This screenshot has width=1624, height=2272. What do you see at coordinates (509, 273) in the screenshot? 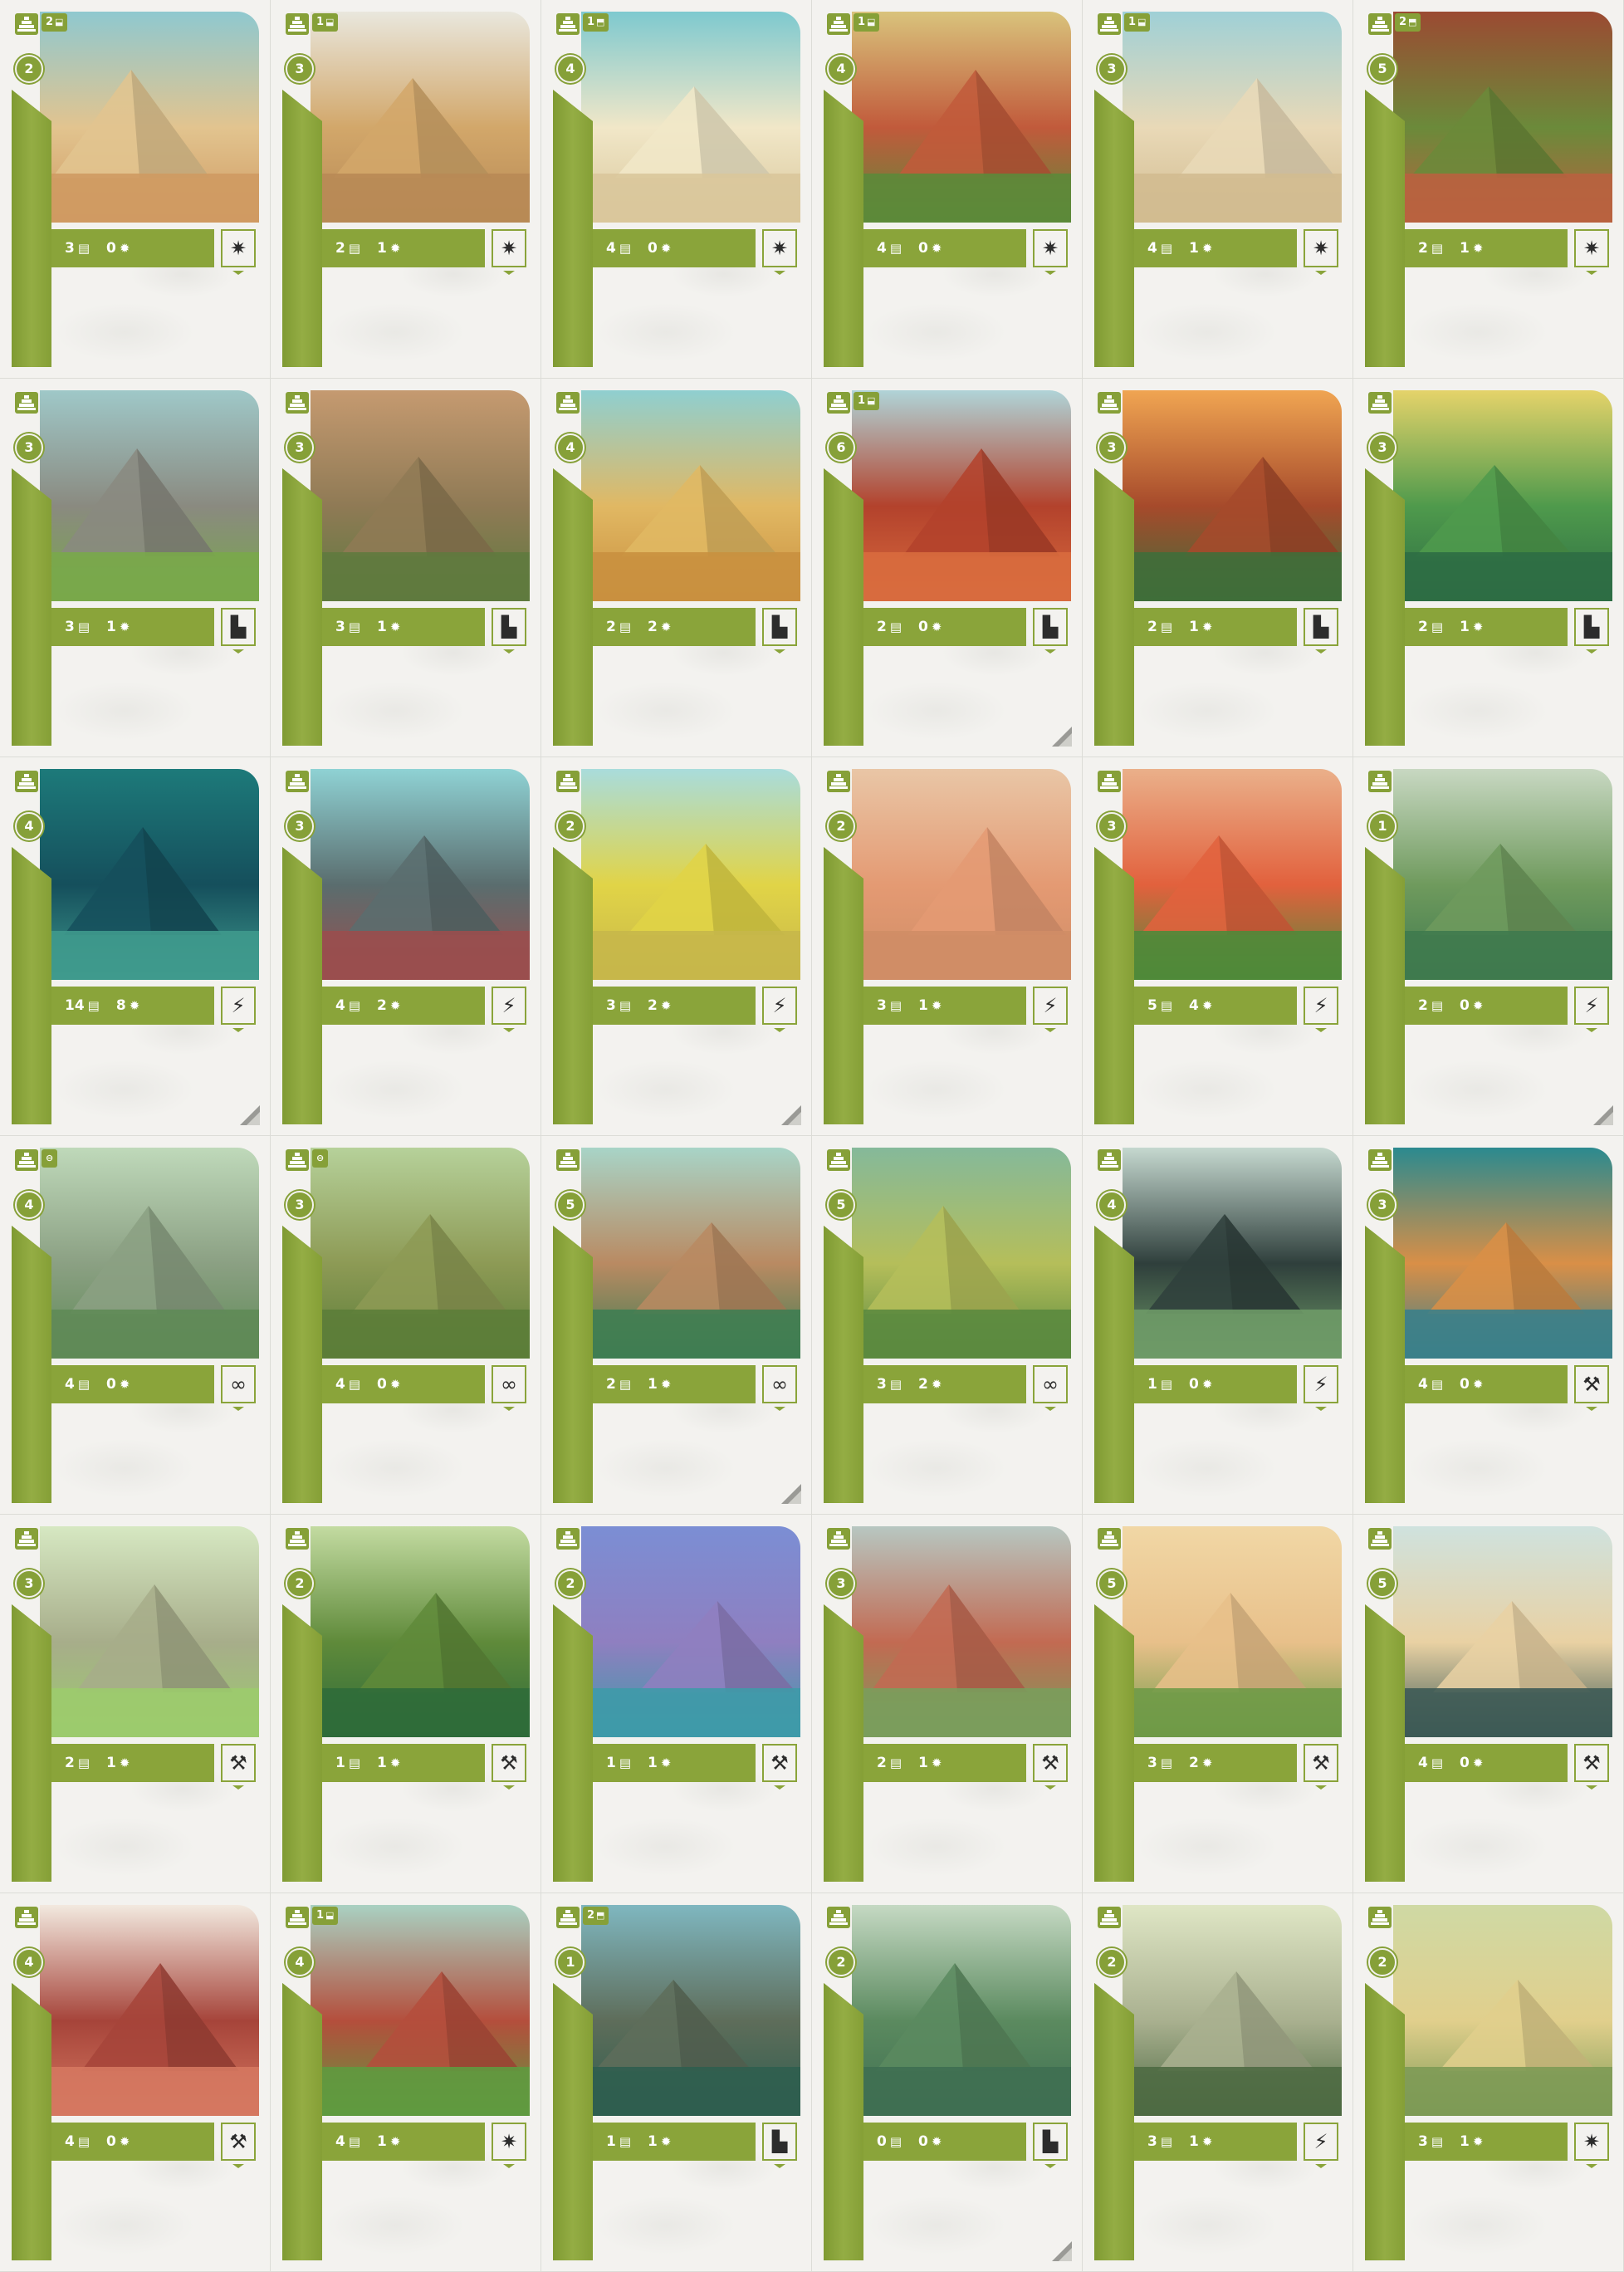
I see `caret-icon` at bounding box center [509, 273].